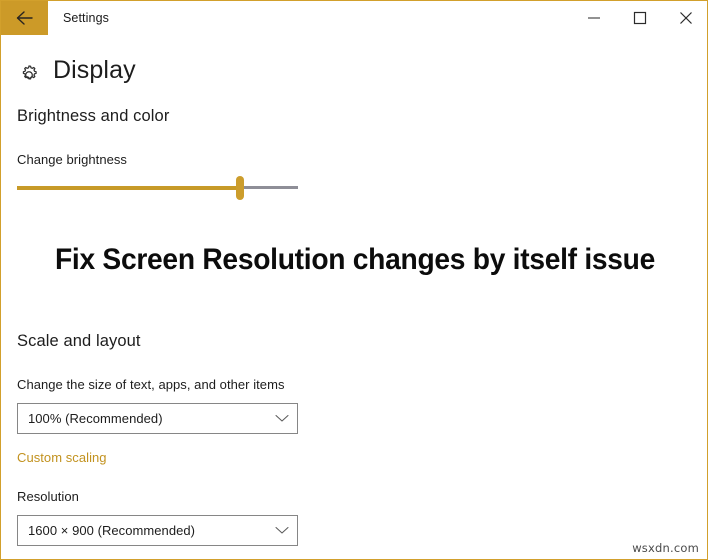 The image size is (708, 560). I want to click on brightness-section-heading: Brightness and color, so click(93, 116).